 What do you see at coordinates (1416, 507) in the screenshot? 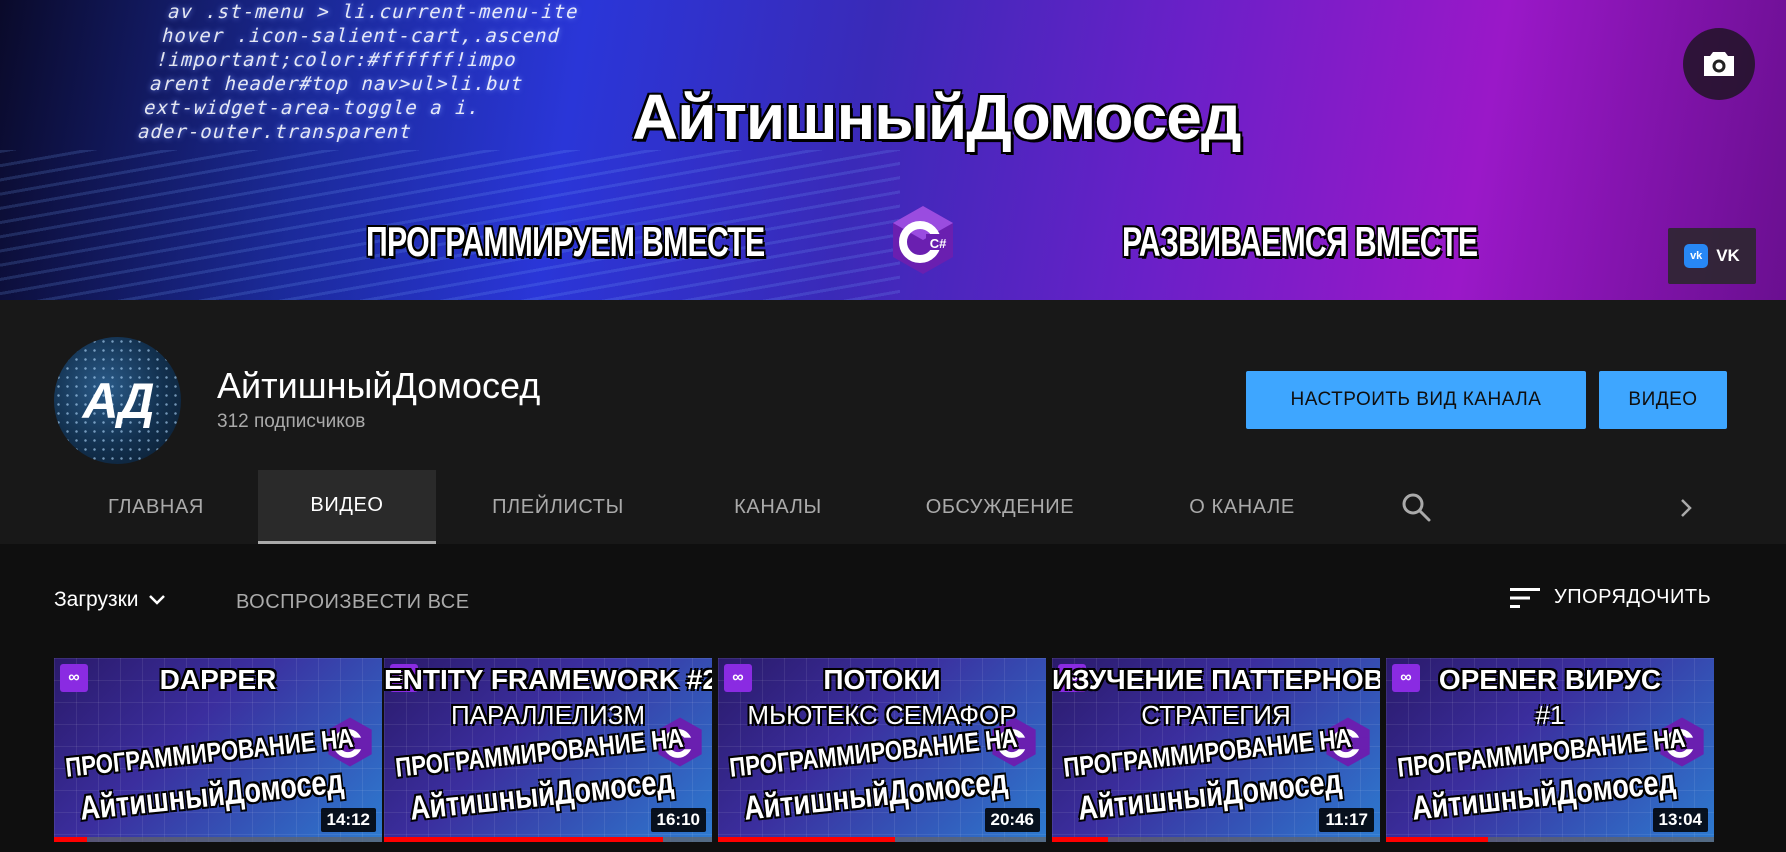
I see `search-icon` at bounding box center [1416, 507].